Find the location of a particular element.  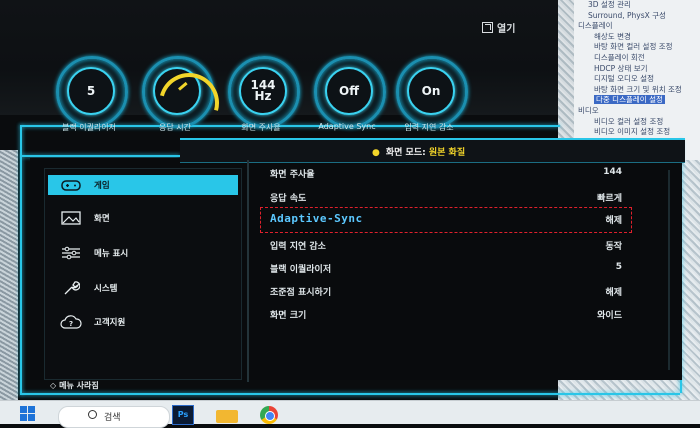

tree-item-selected: 다중 디스플레이 설정 is located at coordinates (629, 100).